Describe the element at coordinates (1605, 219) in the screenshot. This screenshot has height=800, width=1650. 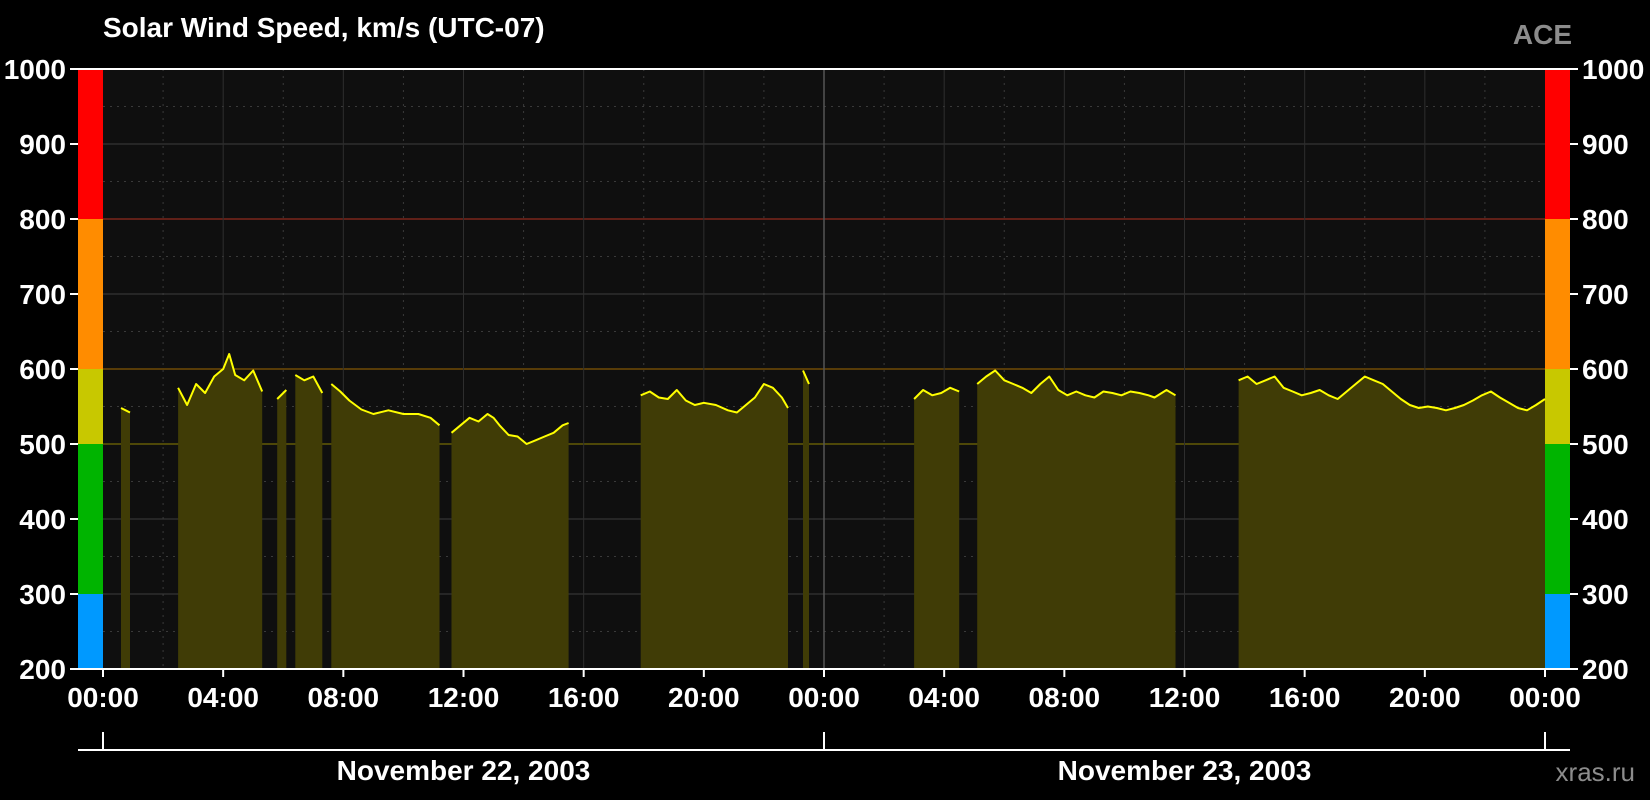
I see `y-tick-label-right: 800` at that location.